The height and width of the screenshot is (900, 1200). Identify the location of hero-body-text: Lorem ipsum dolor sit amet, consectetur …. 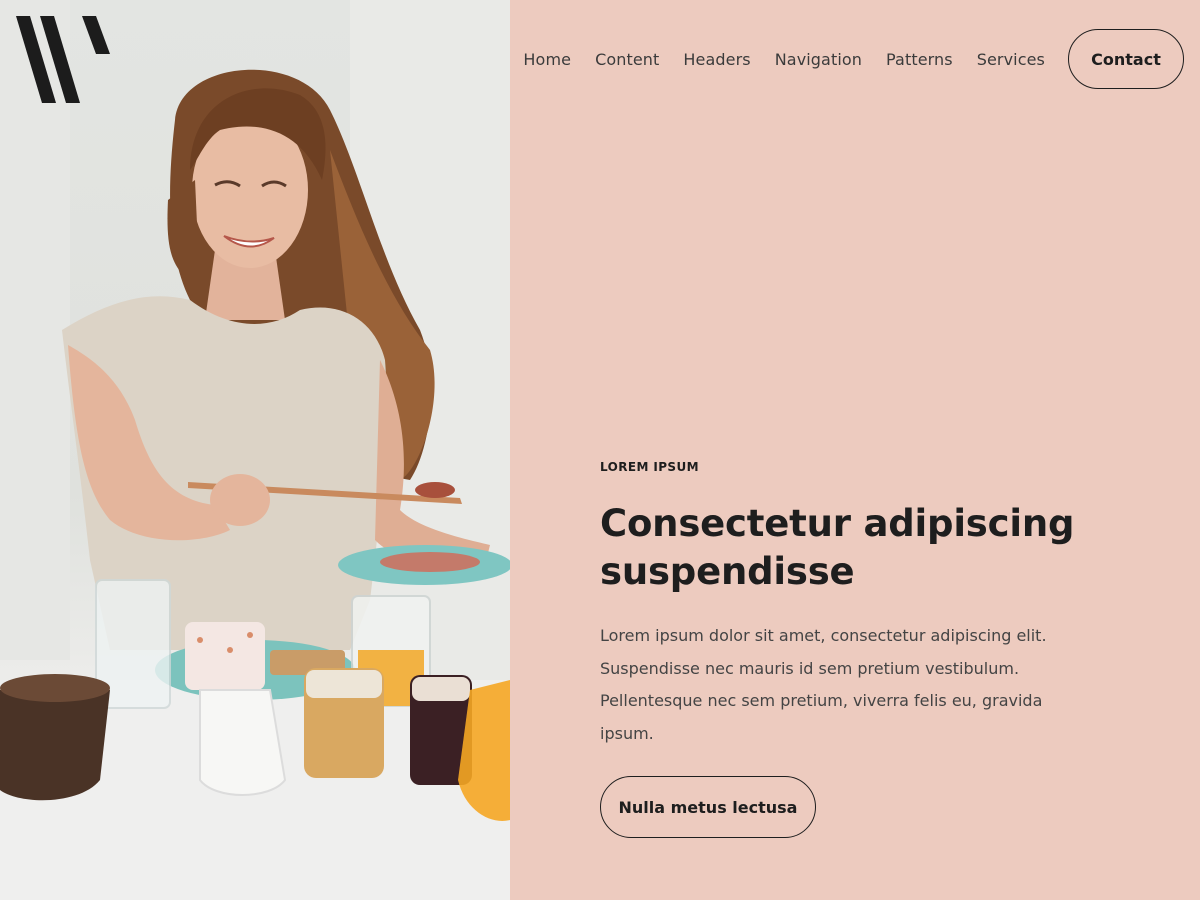
(823, 684).